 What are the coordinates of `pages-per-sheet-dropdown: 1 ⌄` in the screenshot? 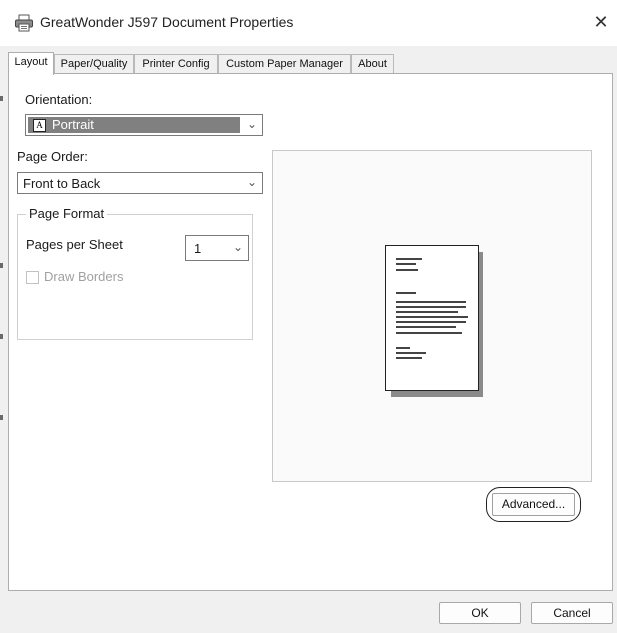 It's located at (217, 248).